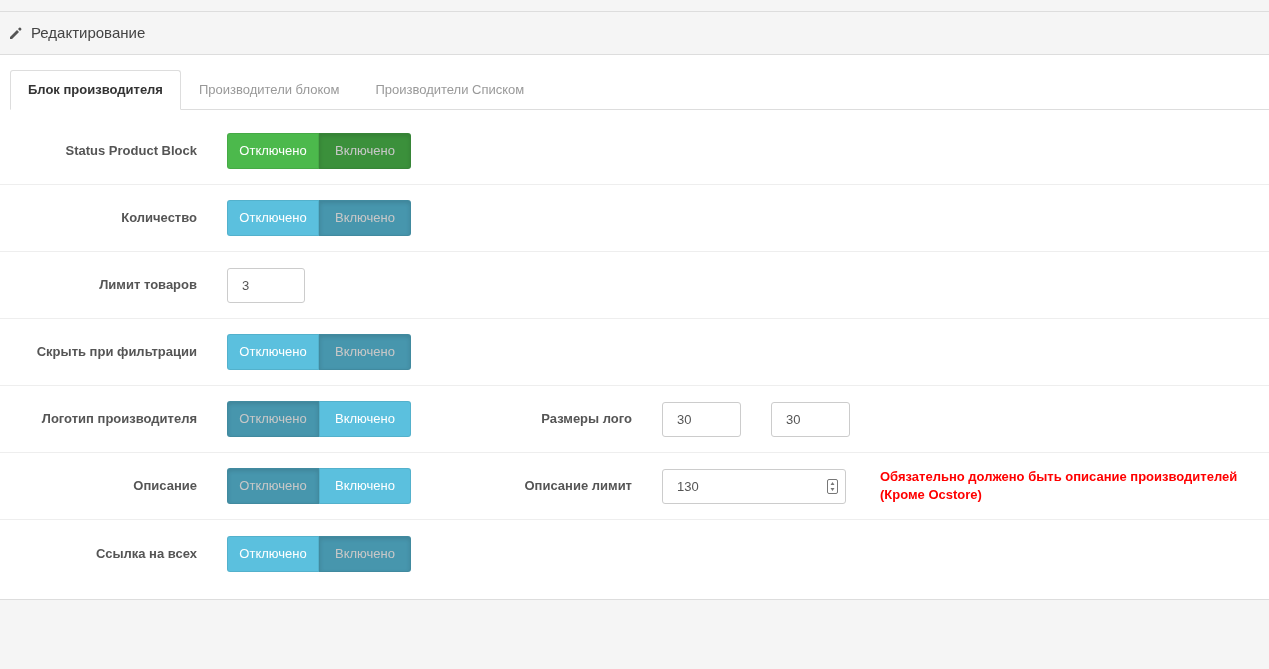  I want to click on number-field: 130, so click(754, 486).